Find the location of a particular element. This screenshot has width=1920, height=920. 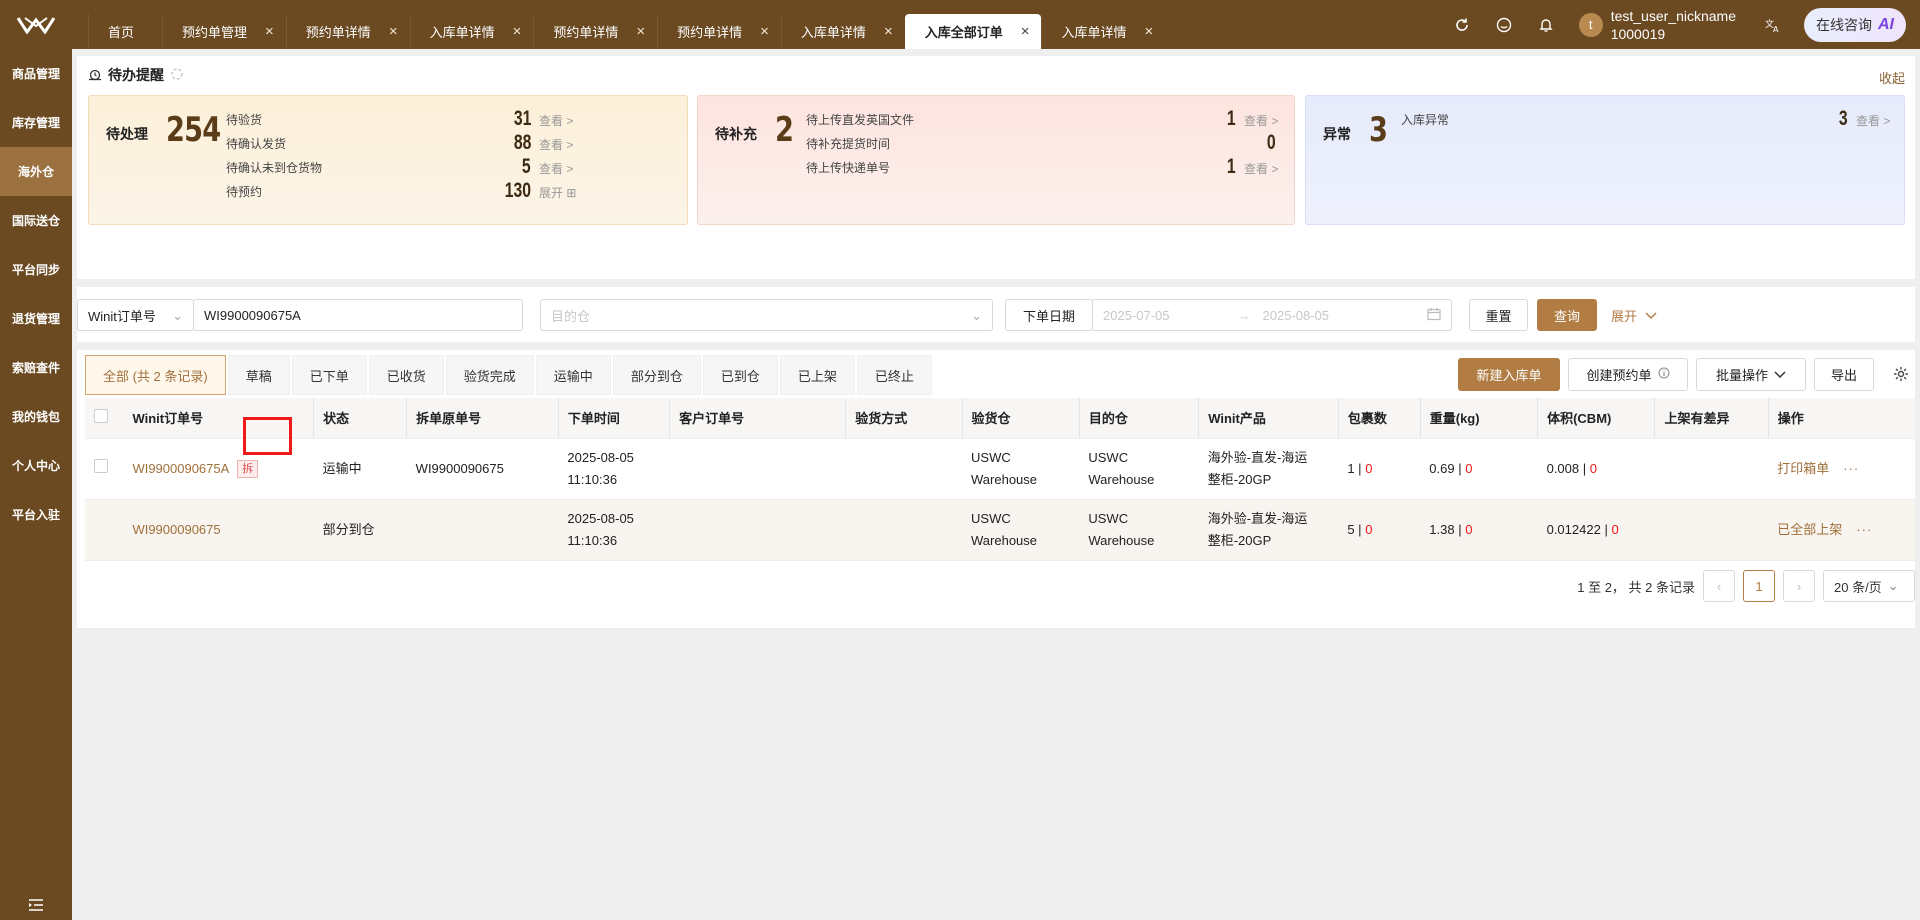

weight-cell: 0.69 | 0 is located at coordinates (1479, 469).